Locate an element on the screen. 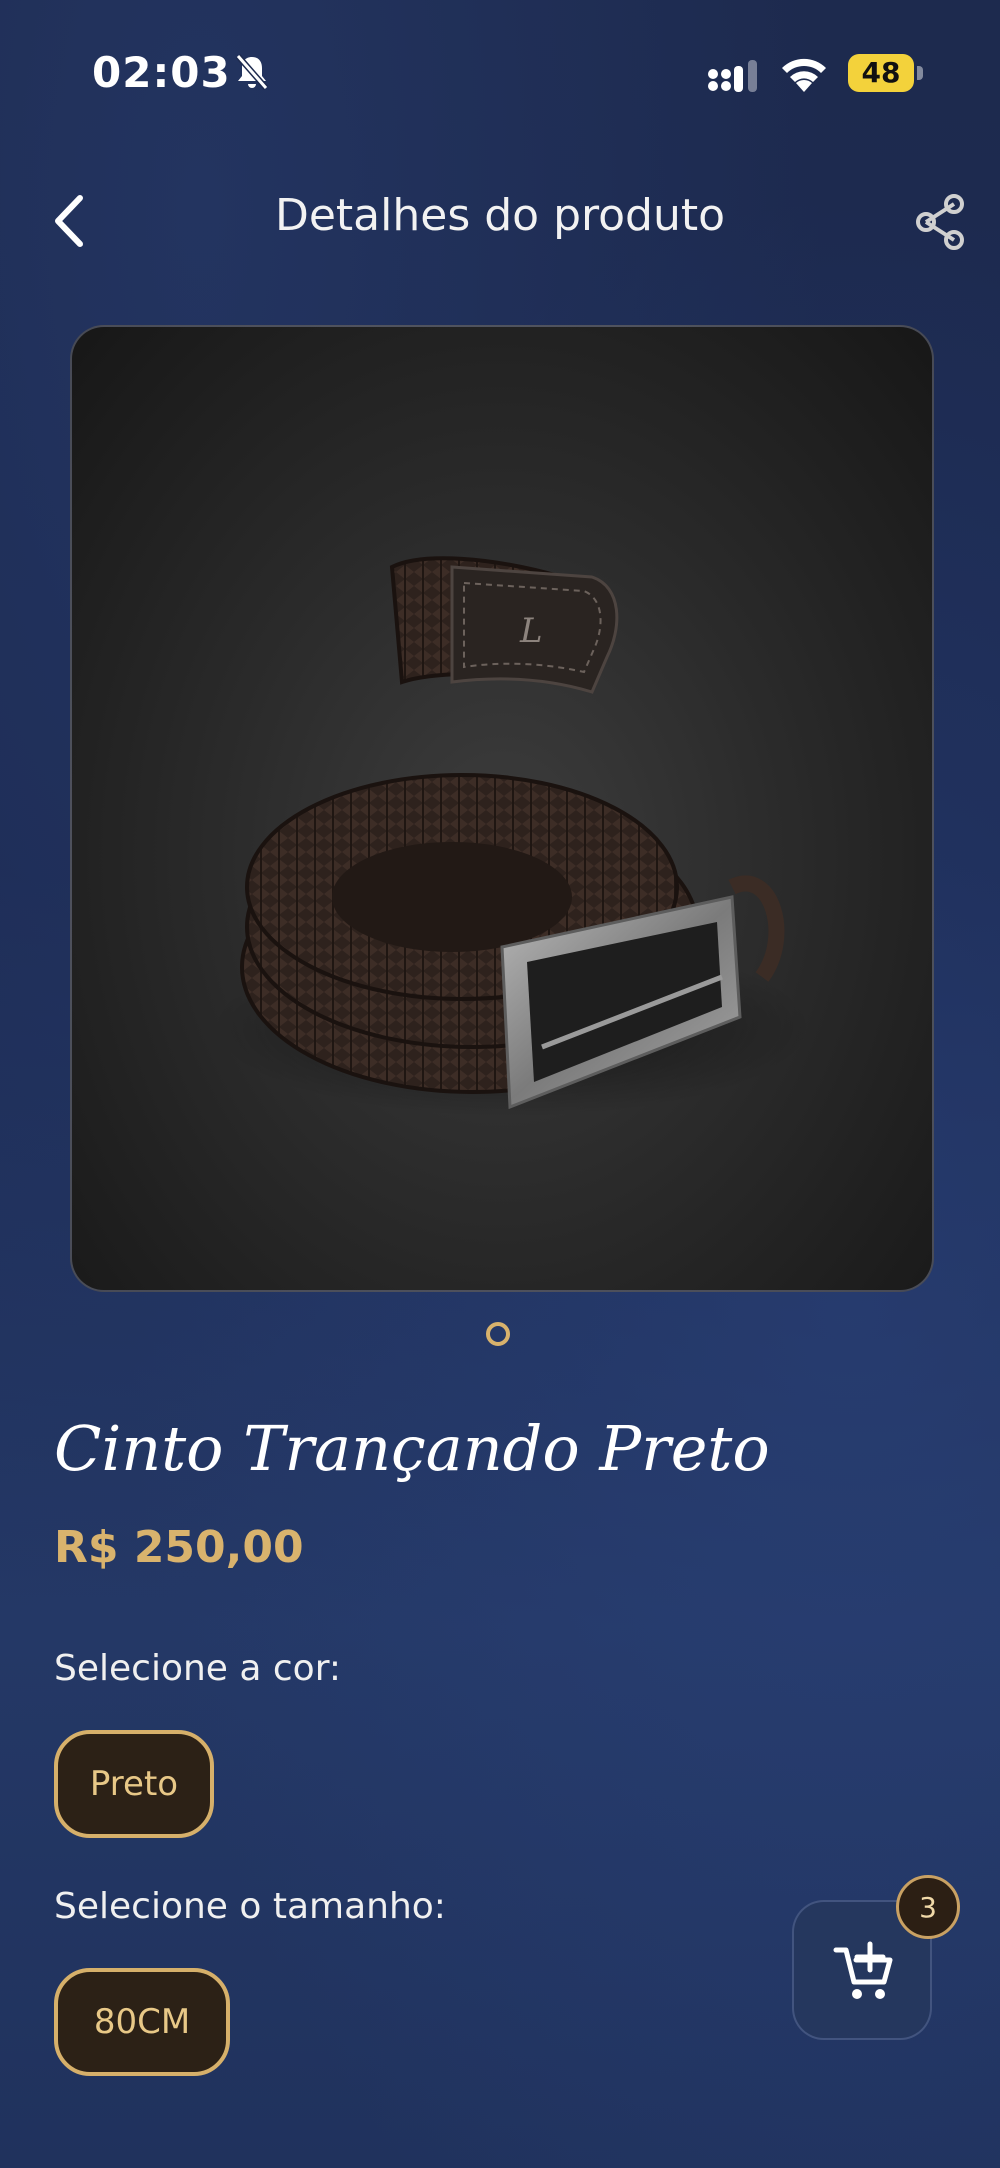 This screenshot has height=2168, width=1000. share-button is located at coordinates (940, 222).